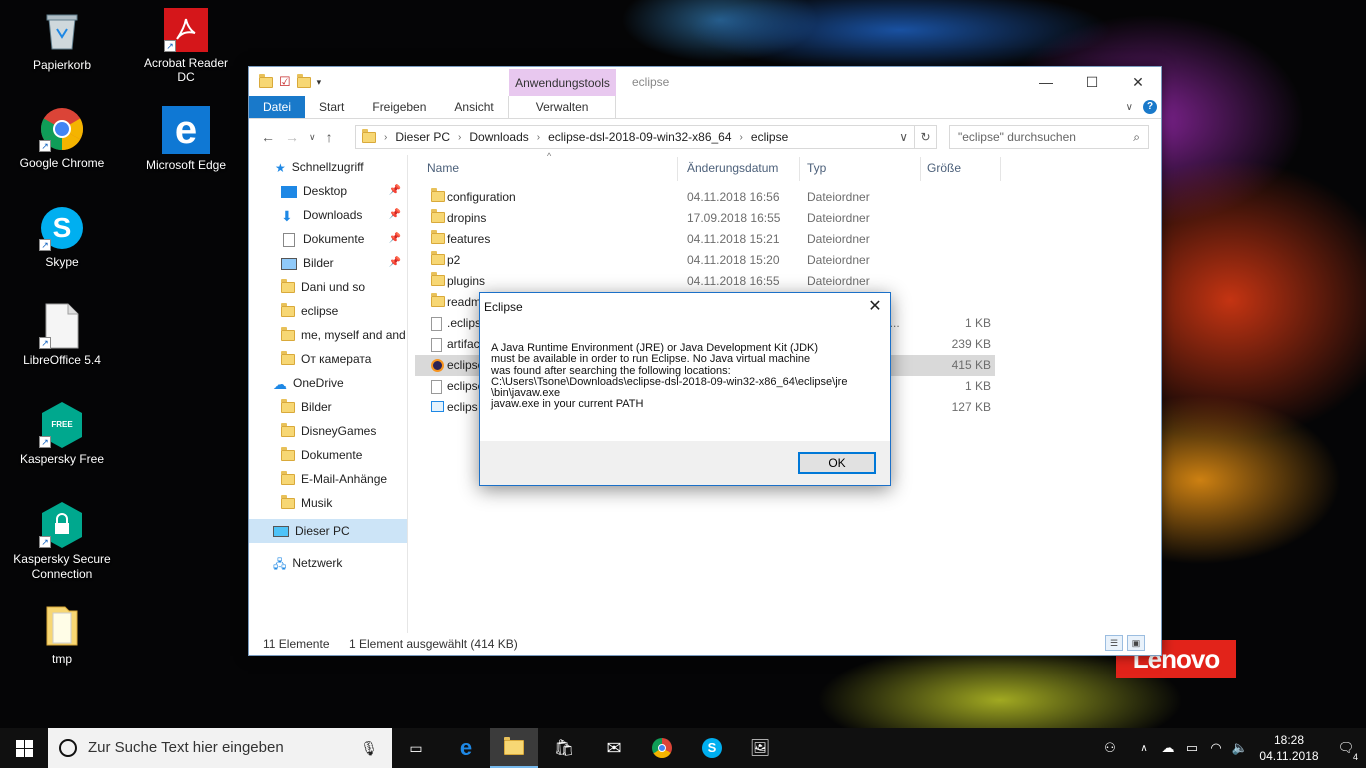  Describe the element at coordinates (1216, 748) in the screenshot. I see `wifi-icon: ◠` at that location.